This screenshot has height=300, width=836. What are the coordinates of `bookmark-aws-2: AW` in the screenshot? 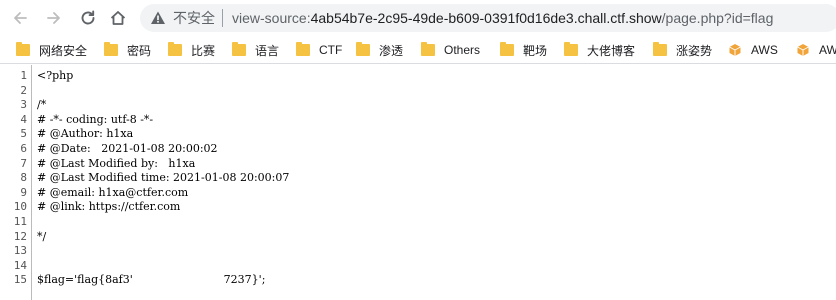 It's located at (816, 50).